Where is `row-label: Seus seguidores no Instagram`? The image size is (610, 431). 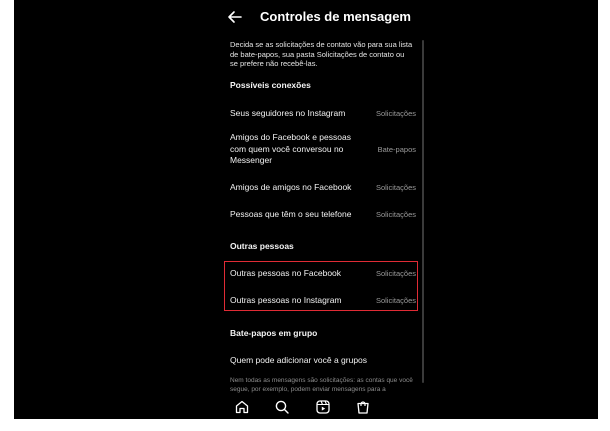
row-label: Seus seguidores no Instagram is located at coordinates (288, 113).